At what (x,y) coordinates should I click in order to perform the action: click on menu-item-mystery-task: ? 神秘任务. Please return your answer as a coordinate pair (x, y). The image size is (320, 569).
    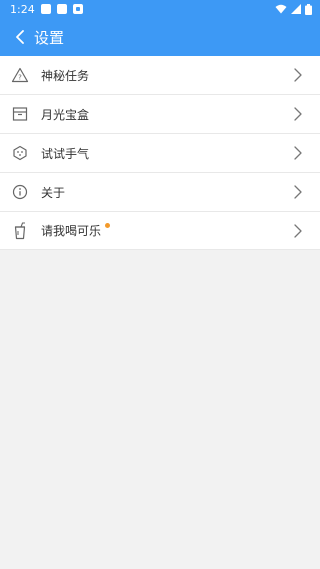
    Looking at the image, I should click on (160, 75).